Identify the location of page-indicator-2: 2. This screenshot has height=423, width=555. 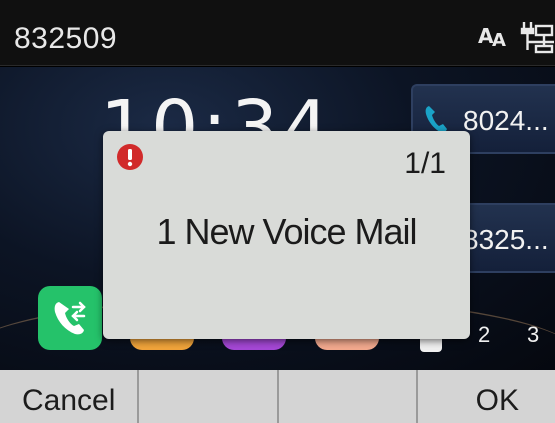
(484, 335).